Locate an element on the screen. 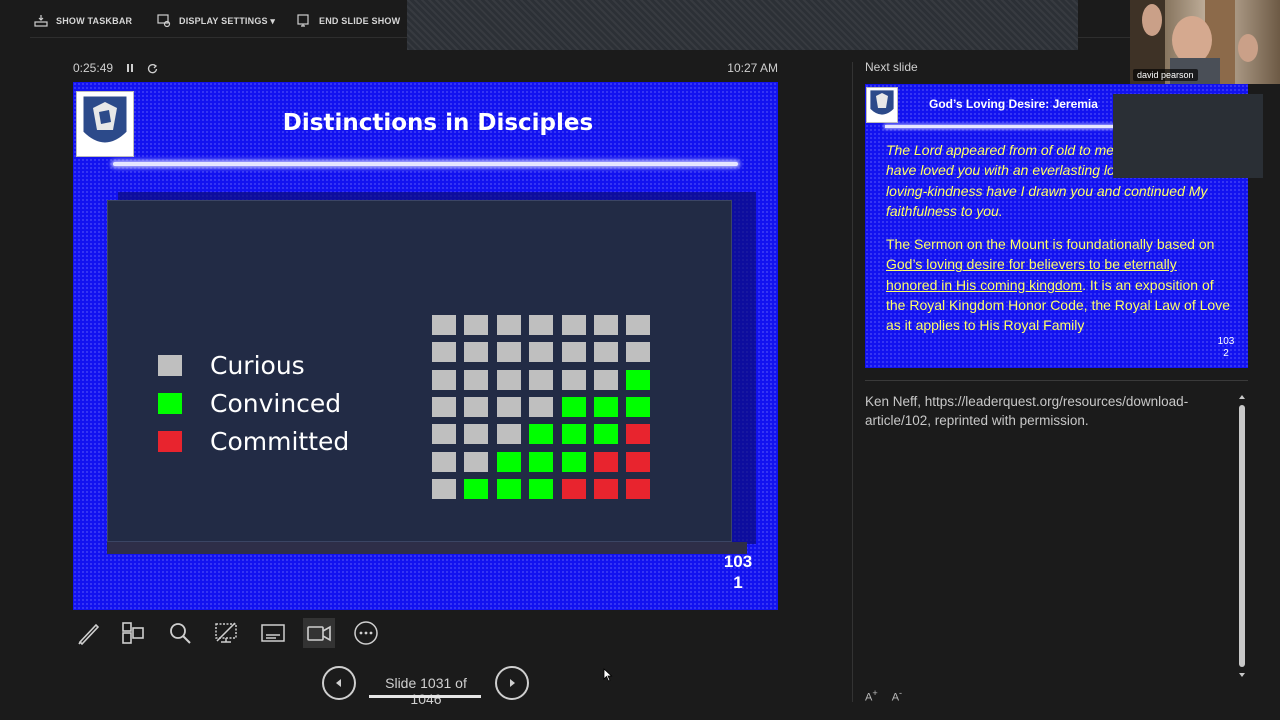 This screenshot has width=1280, height=720. black-screen-button is located at coordinates (226, 633).